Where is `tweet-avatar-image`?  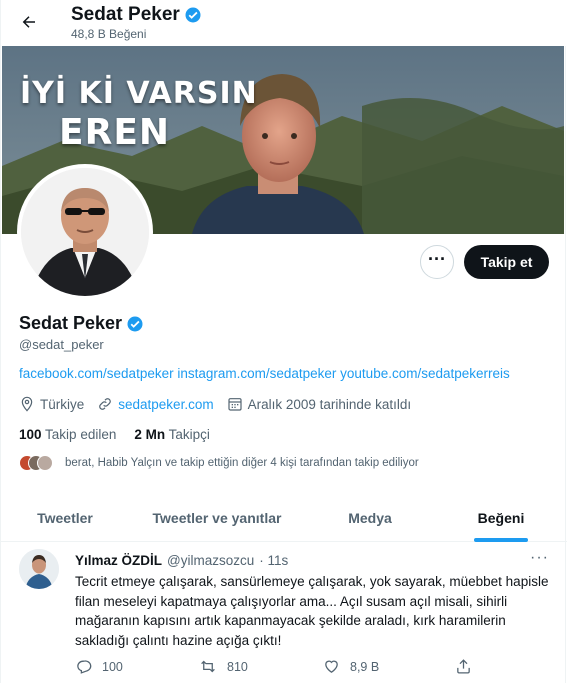
tweet-avatar-image is located at coordinates (39, 569).